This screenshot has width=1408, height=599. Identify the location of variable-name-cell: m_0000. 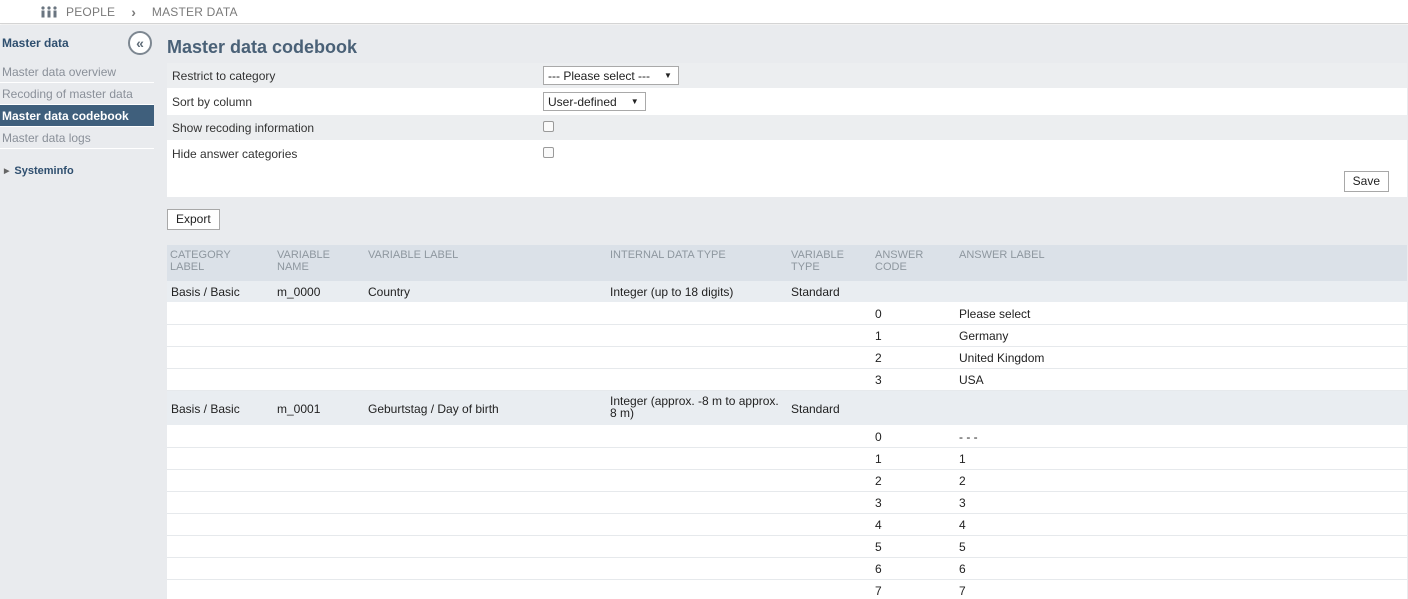
(299, 292).